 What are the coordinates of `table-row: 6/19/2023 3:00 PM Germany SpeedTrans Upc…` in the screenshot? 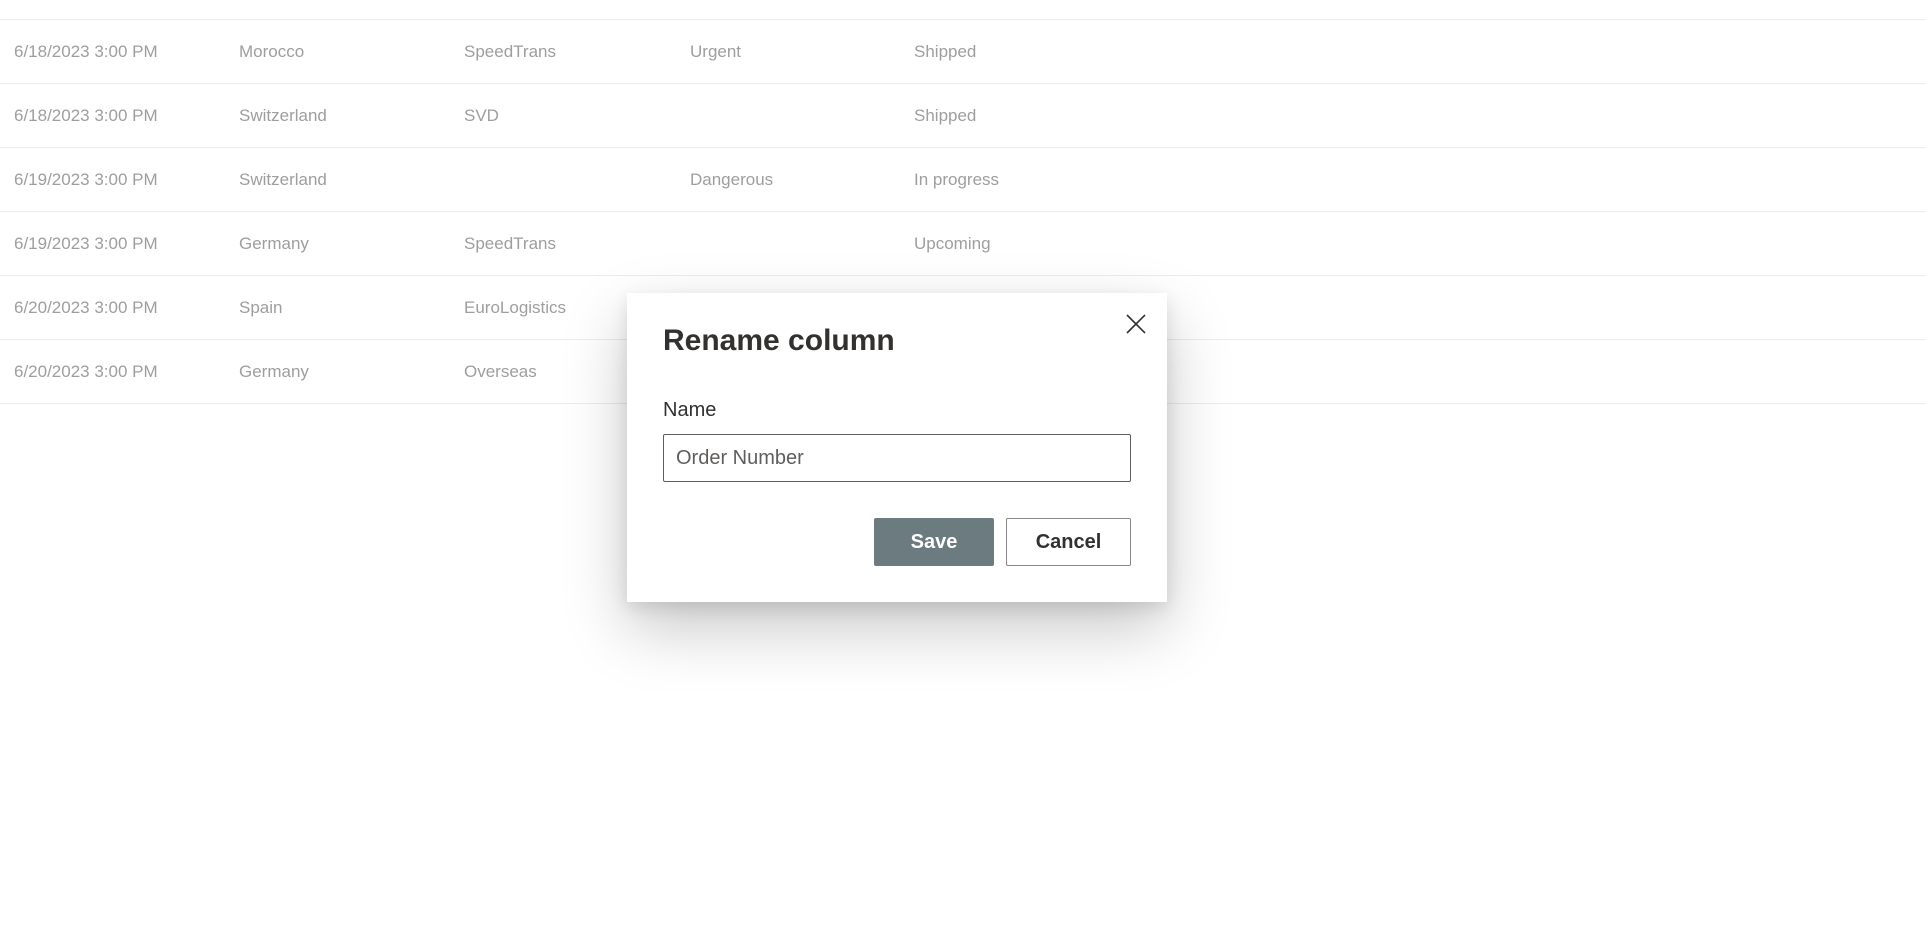 It's located at (963, 244).